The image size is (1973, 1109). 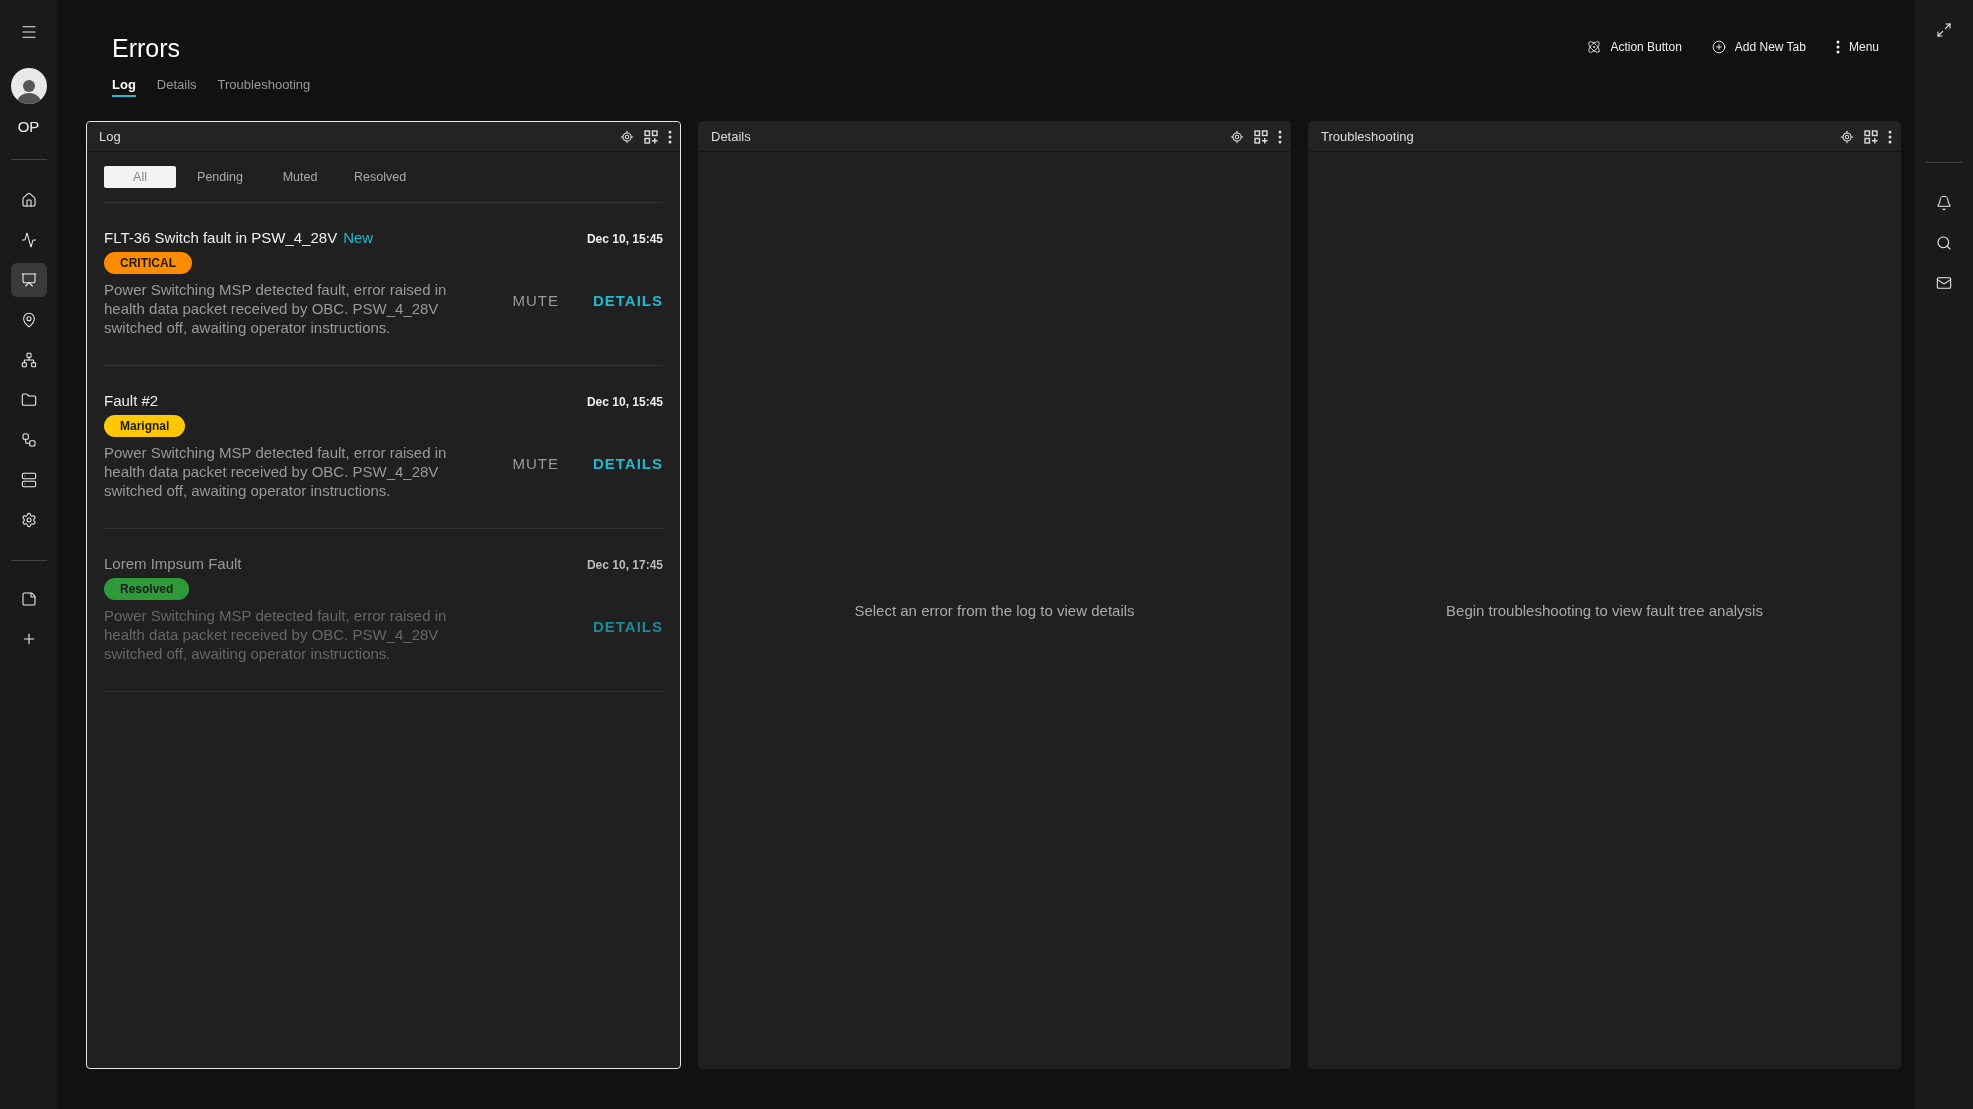 What do you see at coordinates (124, 87) in the screenshot?
I see `page-tab: Log` at bounding box center [124, 87].